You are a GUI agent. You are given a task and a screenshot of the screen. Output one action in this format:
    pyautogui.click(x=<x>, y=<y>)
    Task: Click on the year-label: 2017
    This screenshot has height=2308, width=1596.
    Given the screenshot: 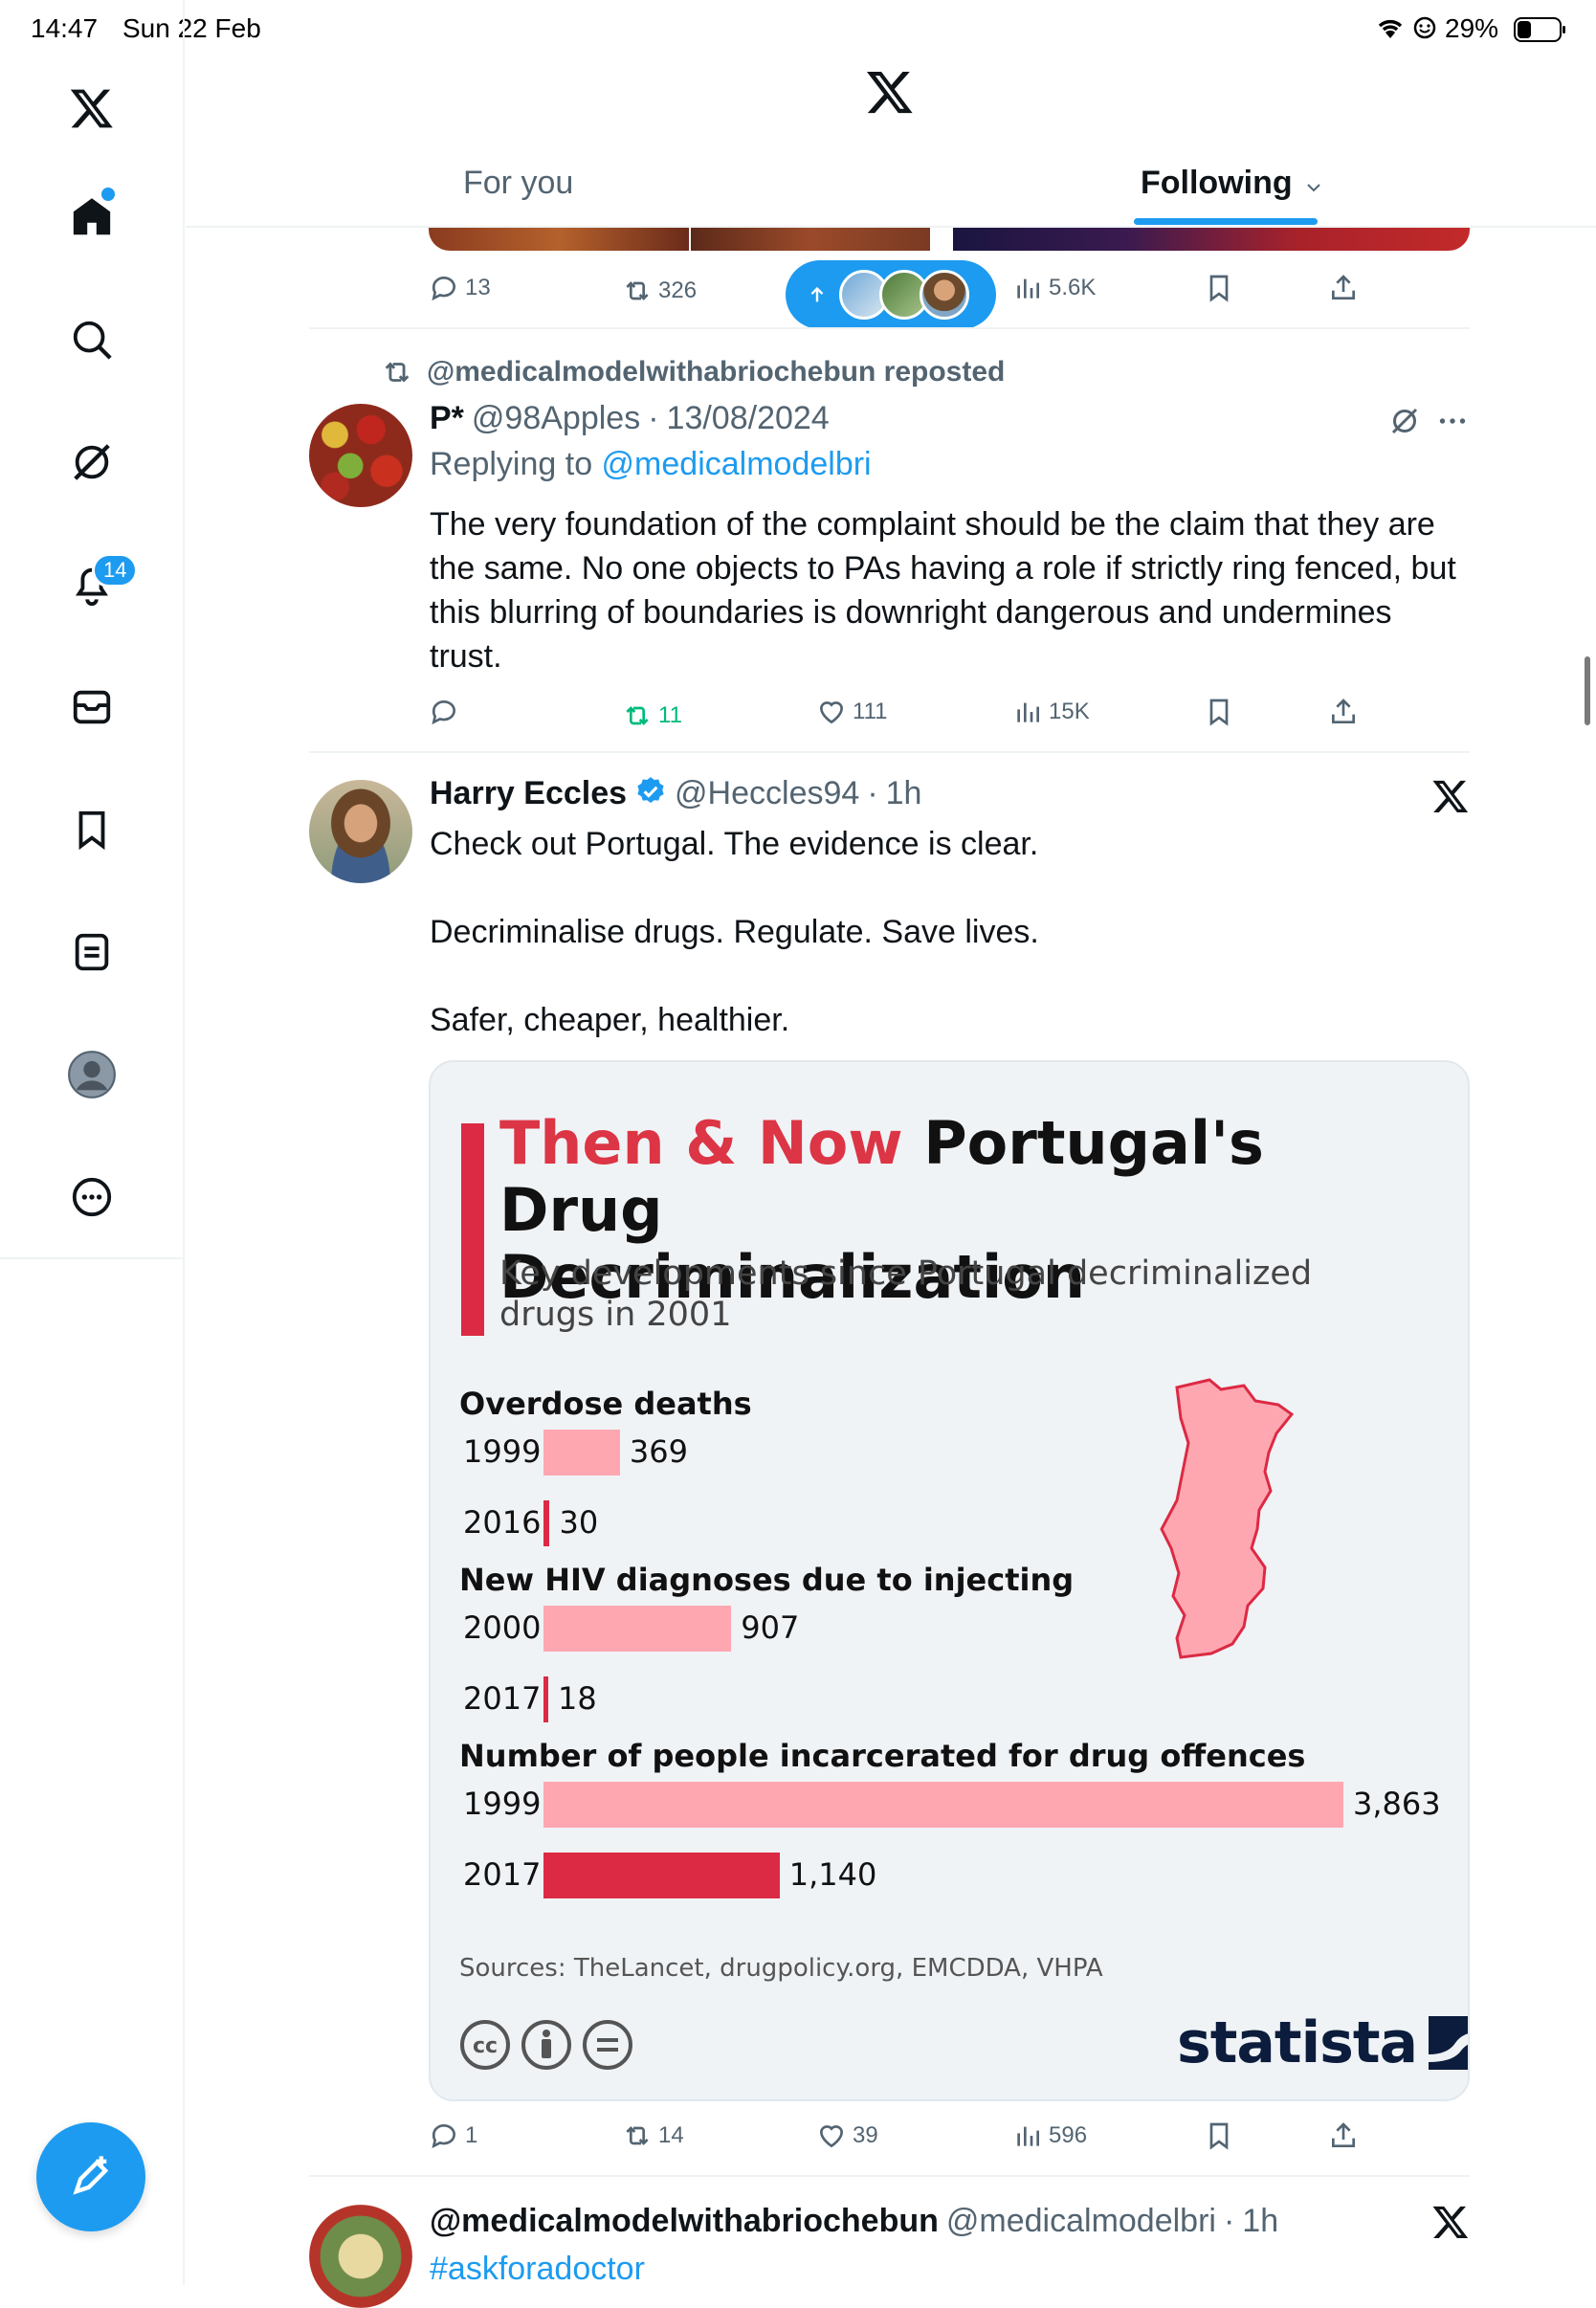 What is the action you would take?
    pyautogui.click(x=503, y=1874)
    